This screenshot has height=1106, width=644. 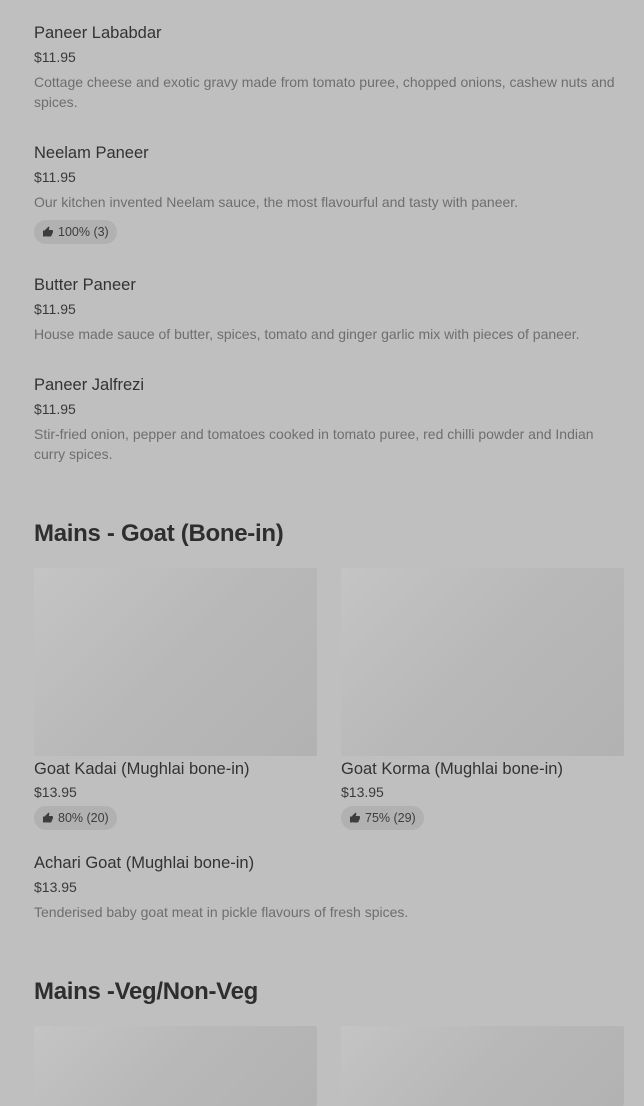 What do you see at coordinates (98, 33) in the screenshot?
I see `item-name: Paneer Lababdar` at bounding box center [98, 33].